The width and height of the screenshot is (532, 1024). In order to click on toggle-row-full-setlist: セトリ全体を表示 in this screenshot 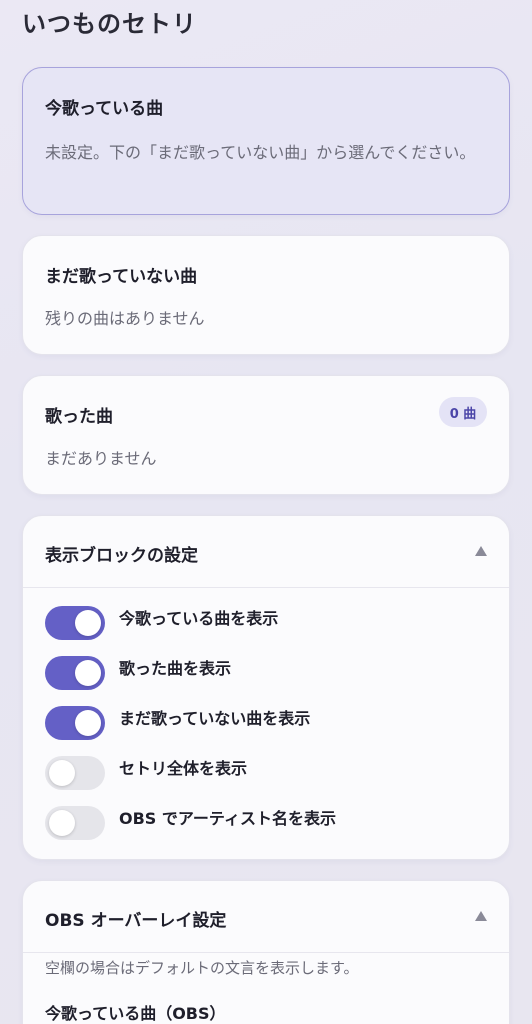, I will do `click(146, 773)`.